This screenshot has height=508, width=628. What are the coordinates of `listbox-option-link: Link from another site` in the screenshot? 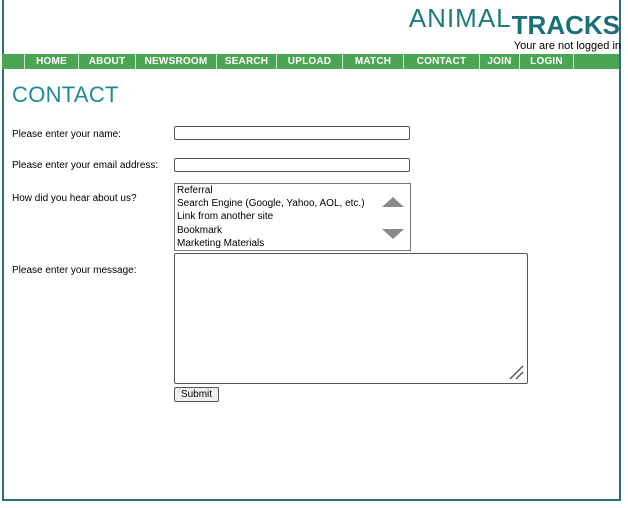 It's located at (292, 216).